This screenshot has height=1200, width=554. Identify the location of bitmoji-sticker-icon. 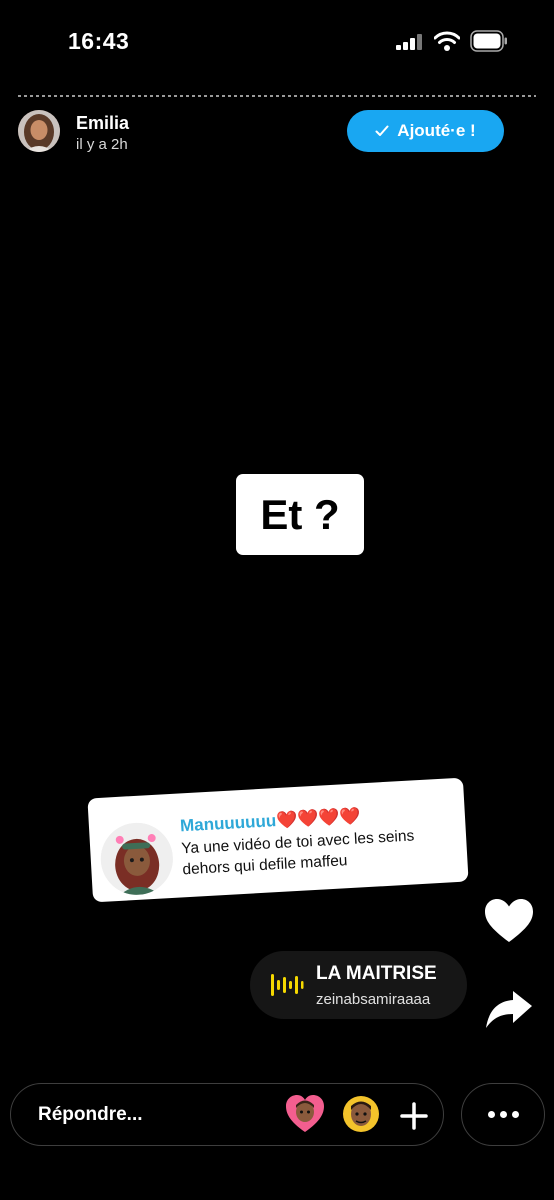
(361, 1114).